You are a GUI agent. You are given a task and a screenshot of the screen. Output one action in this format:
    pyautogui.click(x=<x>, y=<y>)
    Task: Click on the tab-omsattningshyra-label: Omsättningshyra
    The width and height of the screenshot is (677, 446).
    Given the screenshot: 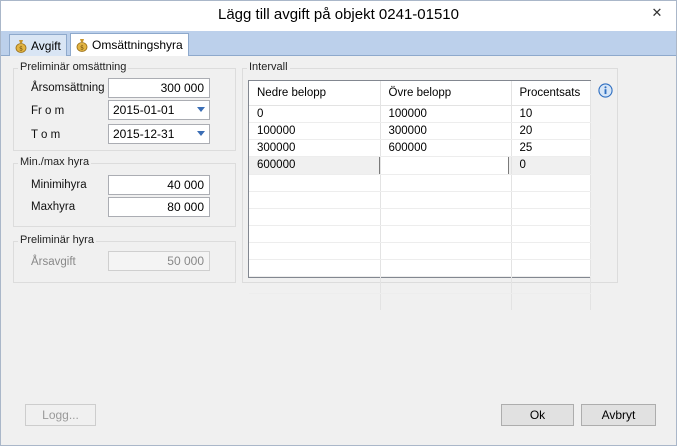 What is the action you would take?
    pyautogui.click(x=137, y=45)
    